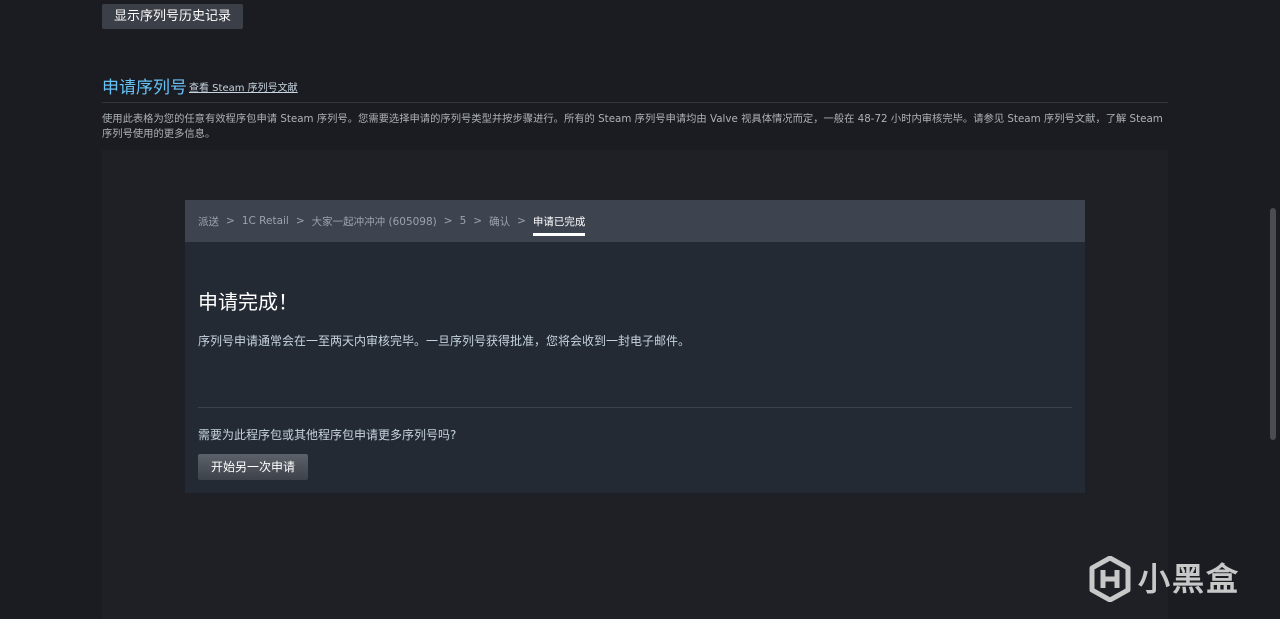 This screenshot has height=619, width=1280. I want to click on breadcrumb-item-confirm: 确认, so click(499, 221).